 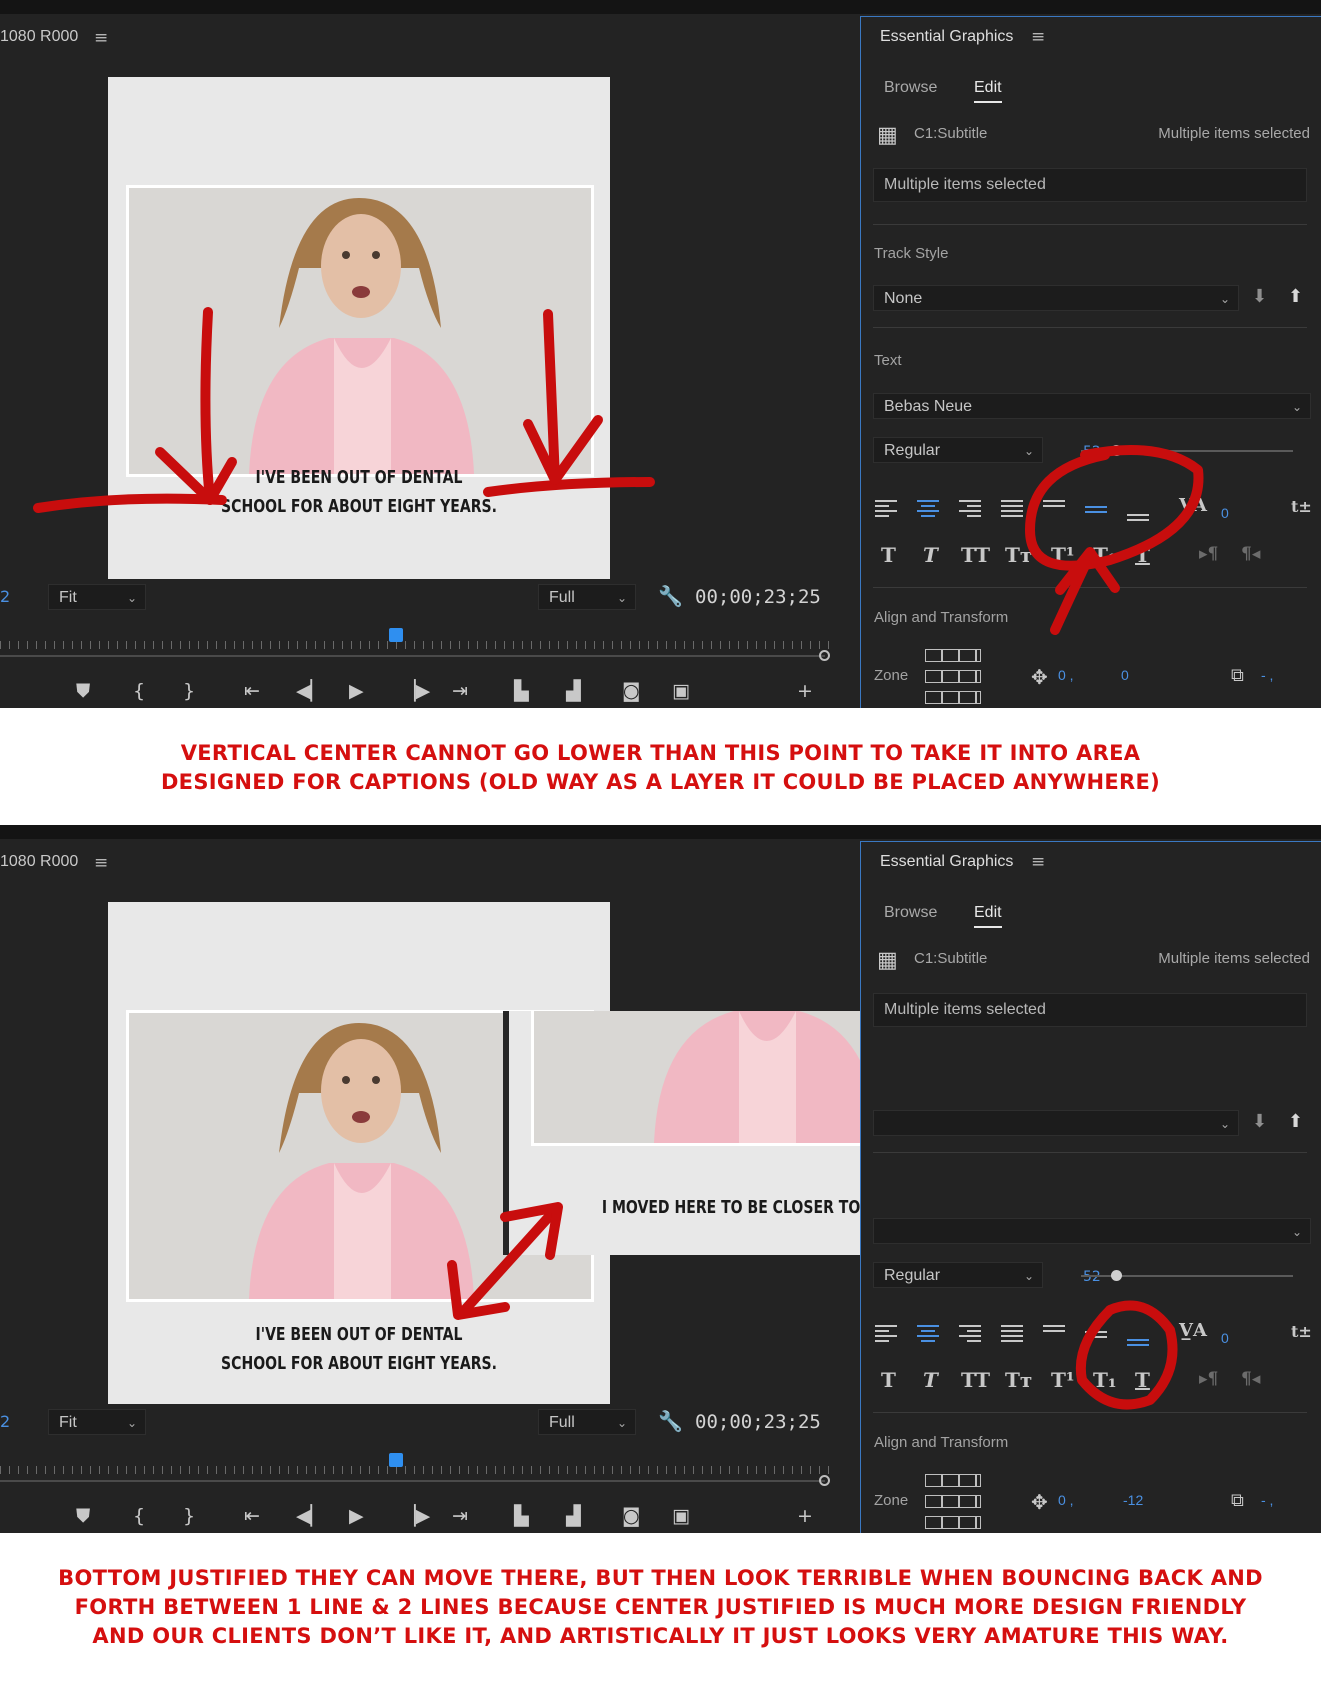 I want to click on camera-icon: ◙, so click(x=631, y=691).